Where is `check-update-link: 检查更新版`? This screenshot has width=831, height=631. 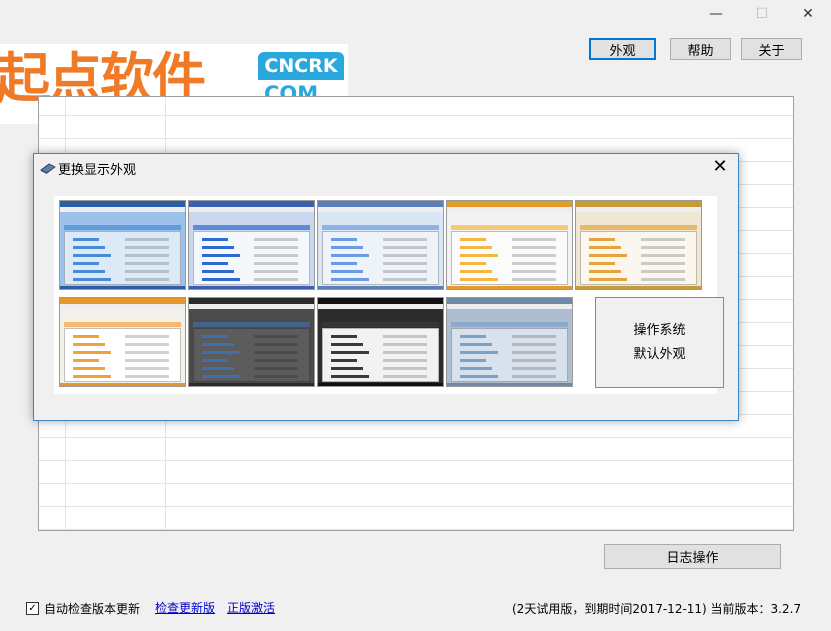
check-update-link: 检查更新版 is located at coordinates (185, 607).